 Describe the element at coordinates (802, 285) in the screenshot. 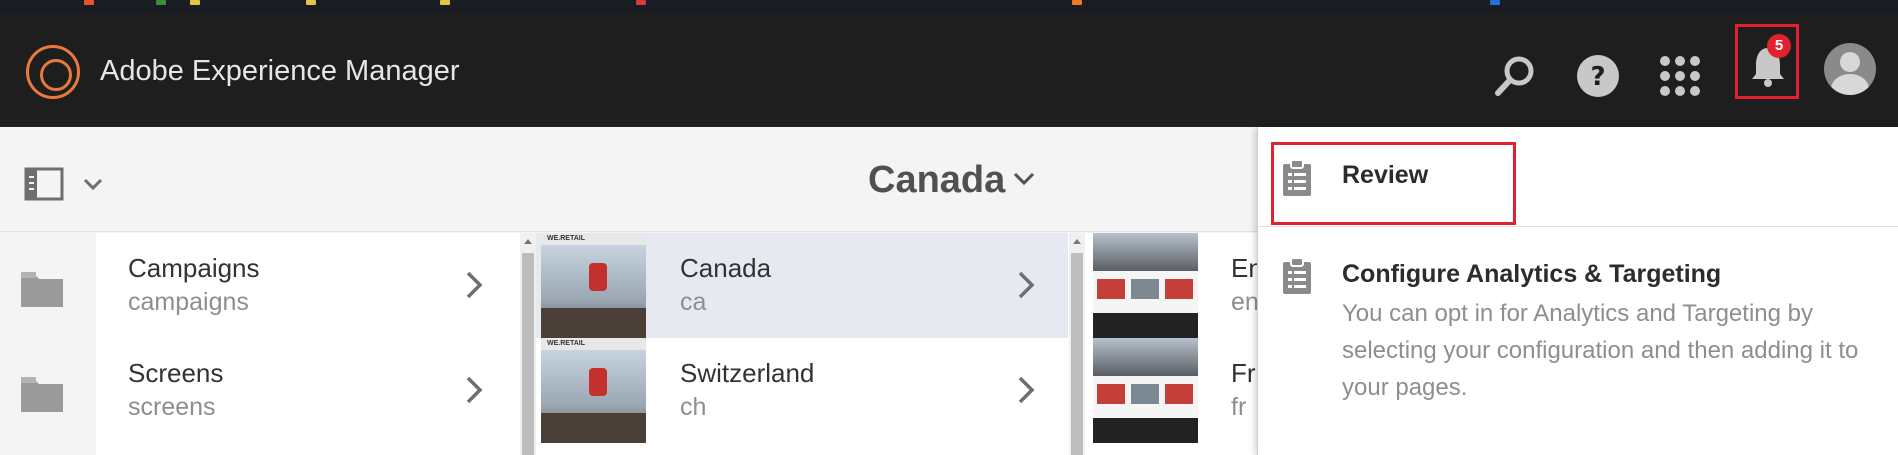

I see `list-item-selected: WE.RETAIL Canada ca` at that location.